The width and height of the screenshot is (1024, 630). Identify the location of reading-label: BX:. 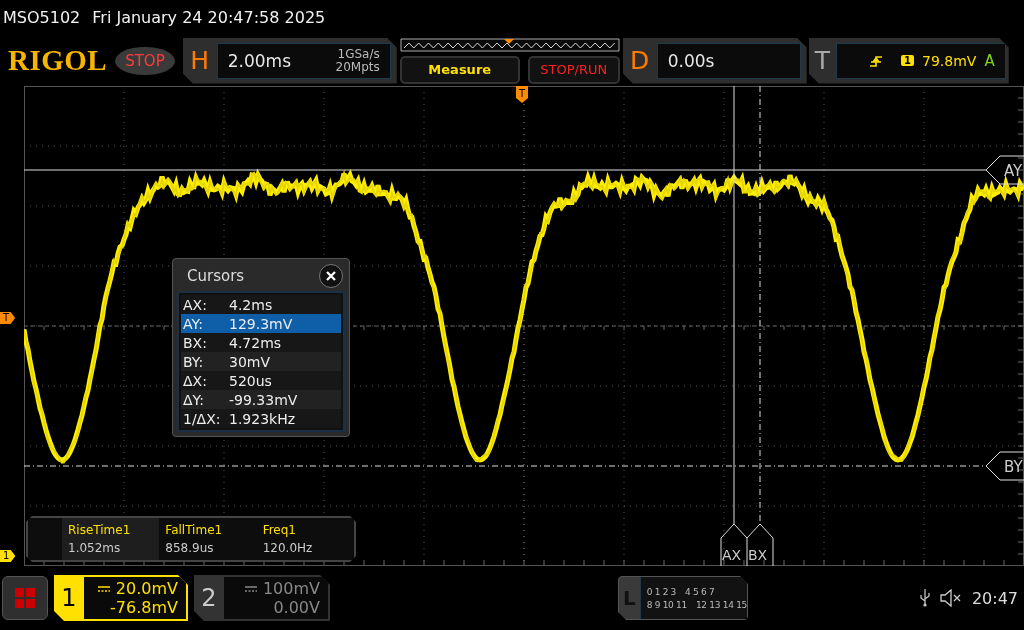
(195, 342).